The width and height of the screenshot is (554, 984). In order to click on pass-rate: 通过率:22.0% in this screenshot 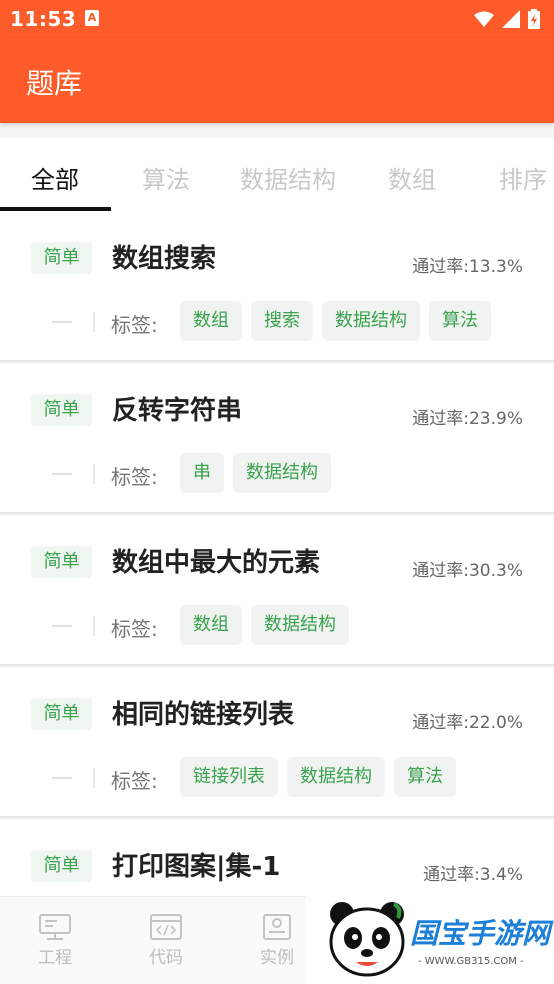, I will do `click(467, 723)`.